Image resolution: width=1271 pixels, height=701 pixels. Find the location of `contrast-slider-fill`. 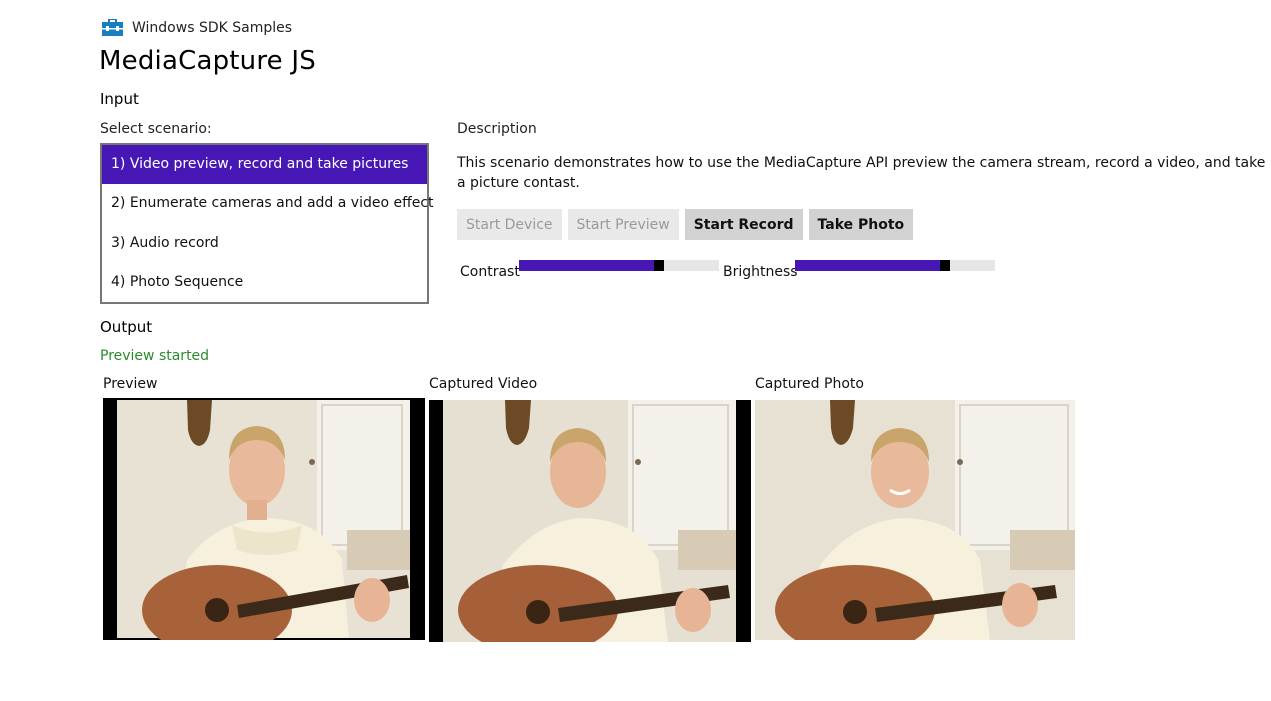

contrast-slider-fill is located at coordinates (589, 265).